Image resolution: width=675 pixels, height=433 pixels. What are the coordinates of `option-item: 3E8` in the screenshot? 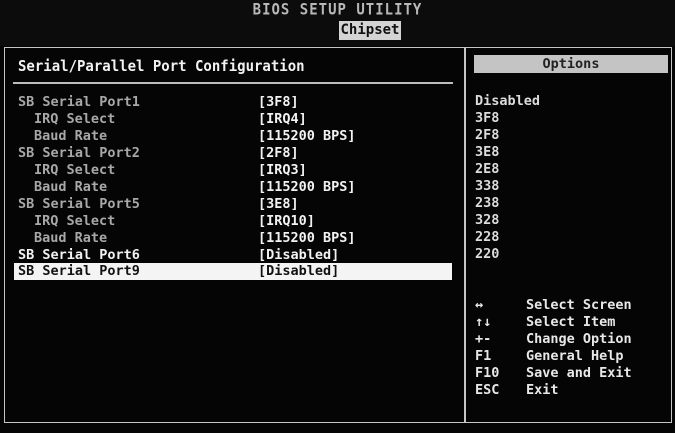 It's located at (570, 152).